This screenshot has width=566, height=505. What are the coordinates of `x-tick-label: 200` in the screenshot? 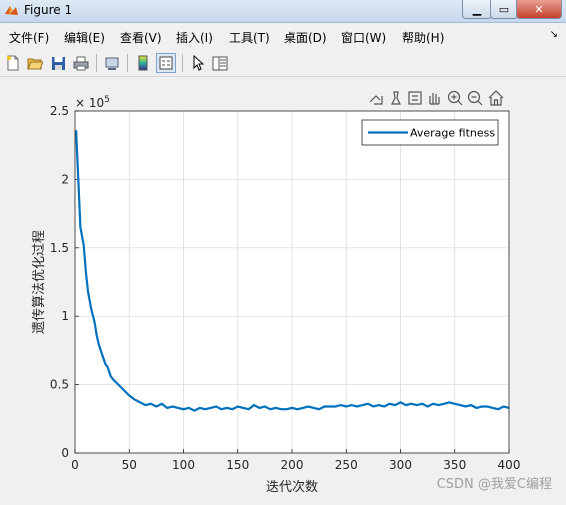 It's located at (292, 465).